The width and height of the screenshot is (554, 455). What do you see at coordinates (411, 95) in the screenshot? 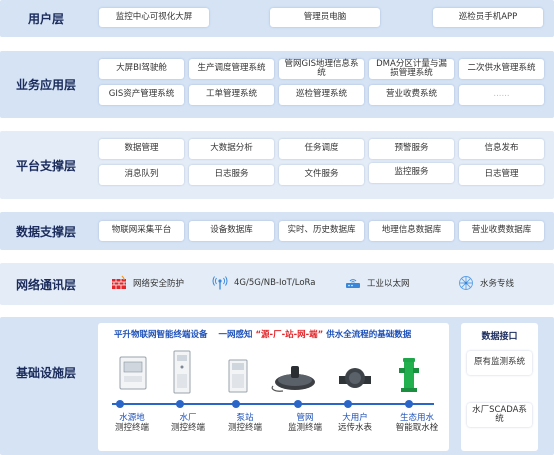
I see `business-item: 营业收费系统` at bounding box center [411, 95].